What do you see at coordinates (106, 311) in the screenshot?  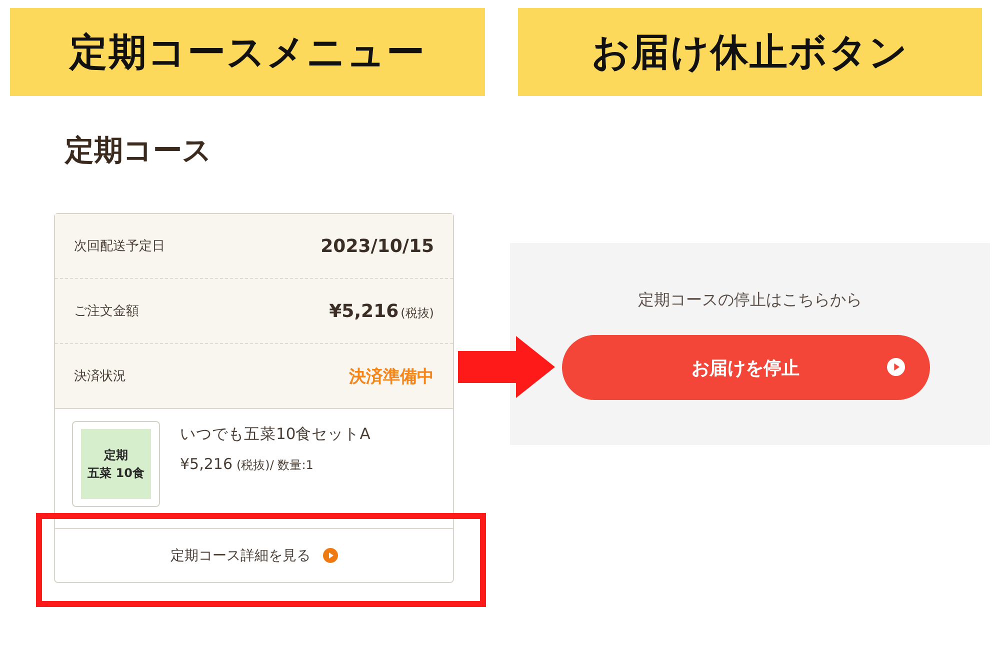 I see `row-label: ご注文金額` at bounding box center [106, 311].